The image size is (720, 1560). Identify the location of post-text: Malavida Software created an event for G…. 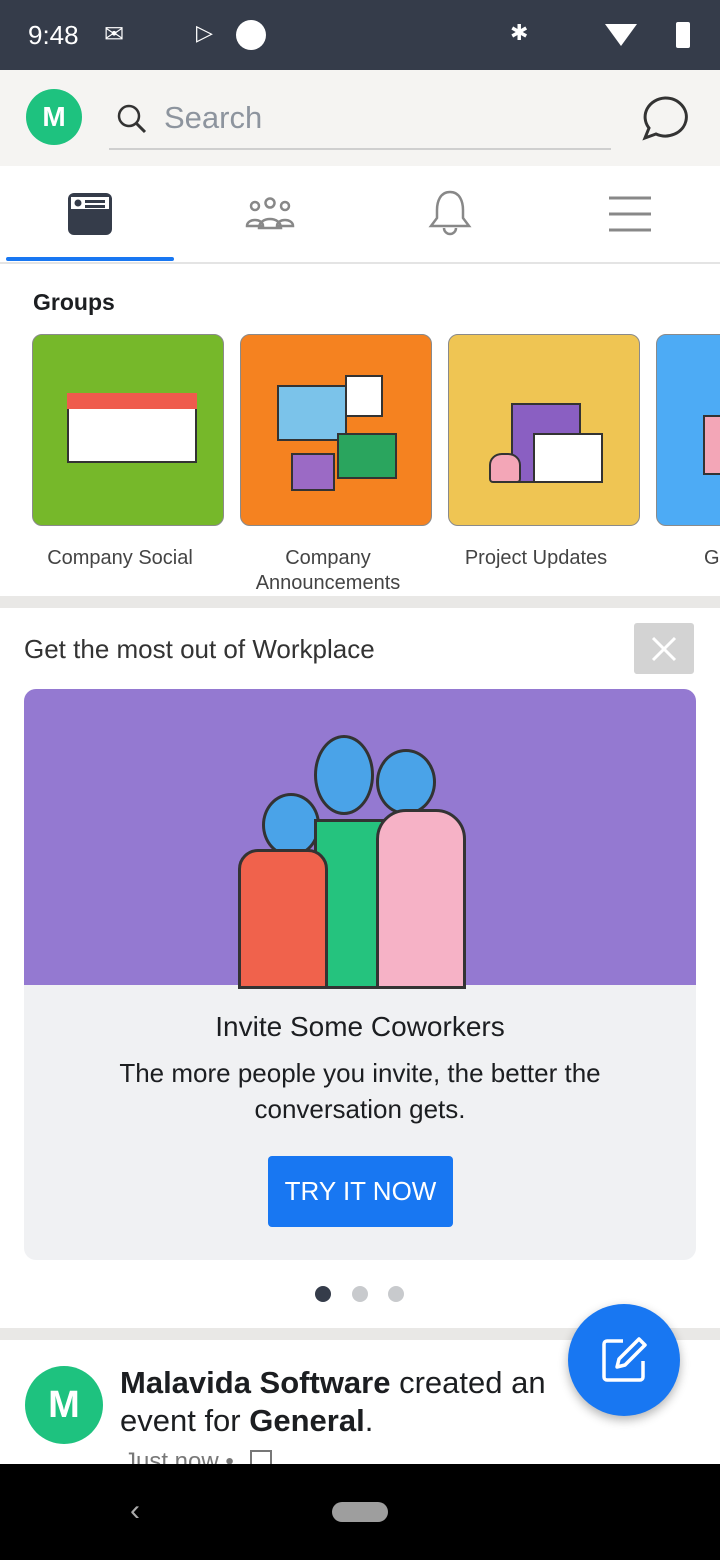
(345, 1402).